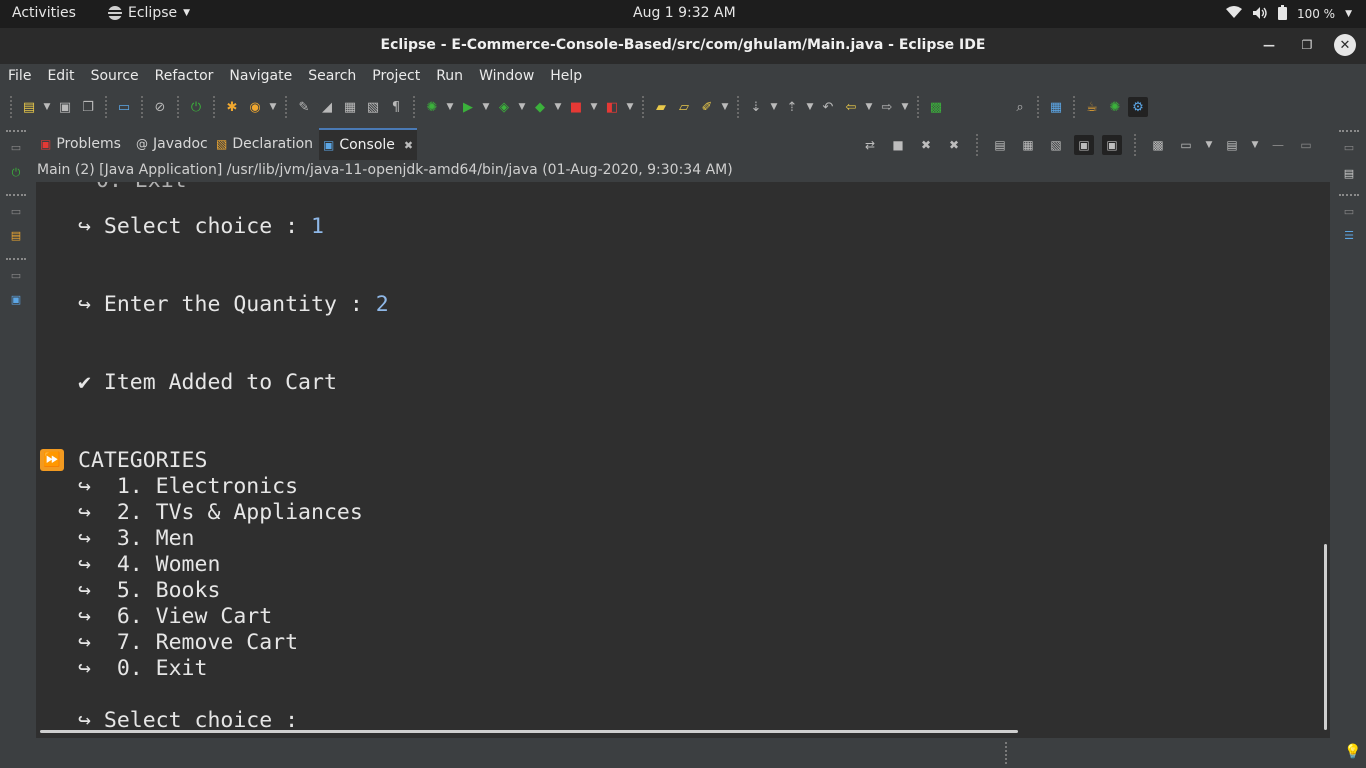 Image resolution: width=1366 pixels, height=768 pixels. I want to click on servers-icon: ⏻, so click(16, 173).